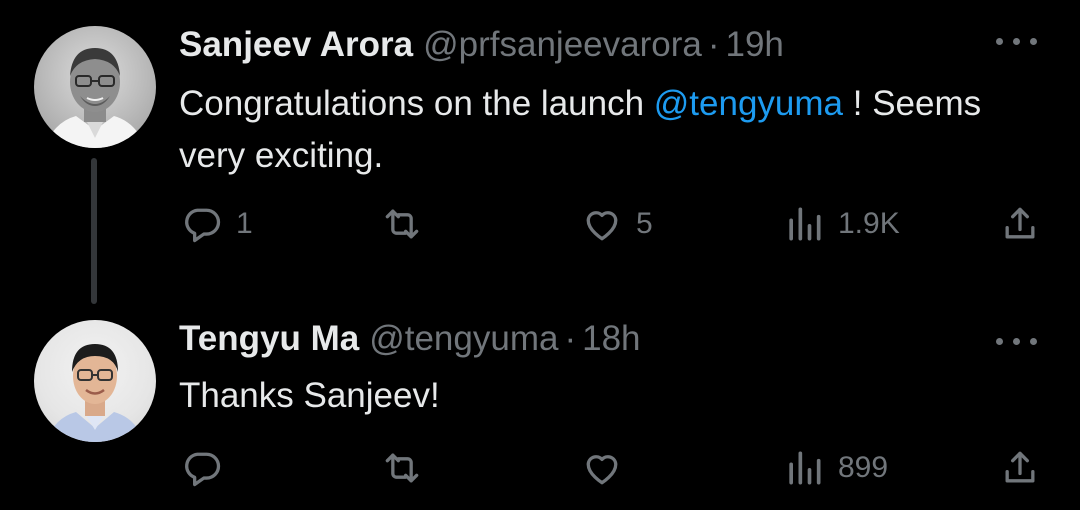  I want to click on tweet-header: Tengyu Ma @tengyuma · 18h, so click(589, 339).